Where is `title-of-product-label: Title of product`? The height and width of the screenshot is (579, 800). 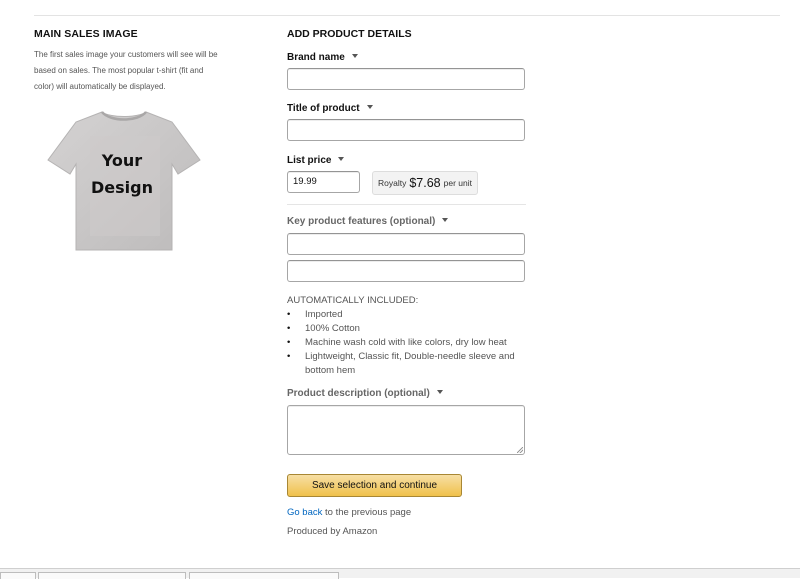 title-of-product-label: Title of product is located at coordinates (330, 108).